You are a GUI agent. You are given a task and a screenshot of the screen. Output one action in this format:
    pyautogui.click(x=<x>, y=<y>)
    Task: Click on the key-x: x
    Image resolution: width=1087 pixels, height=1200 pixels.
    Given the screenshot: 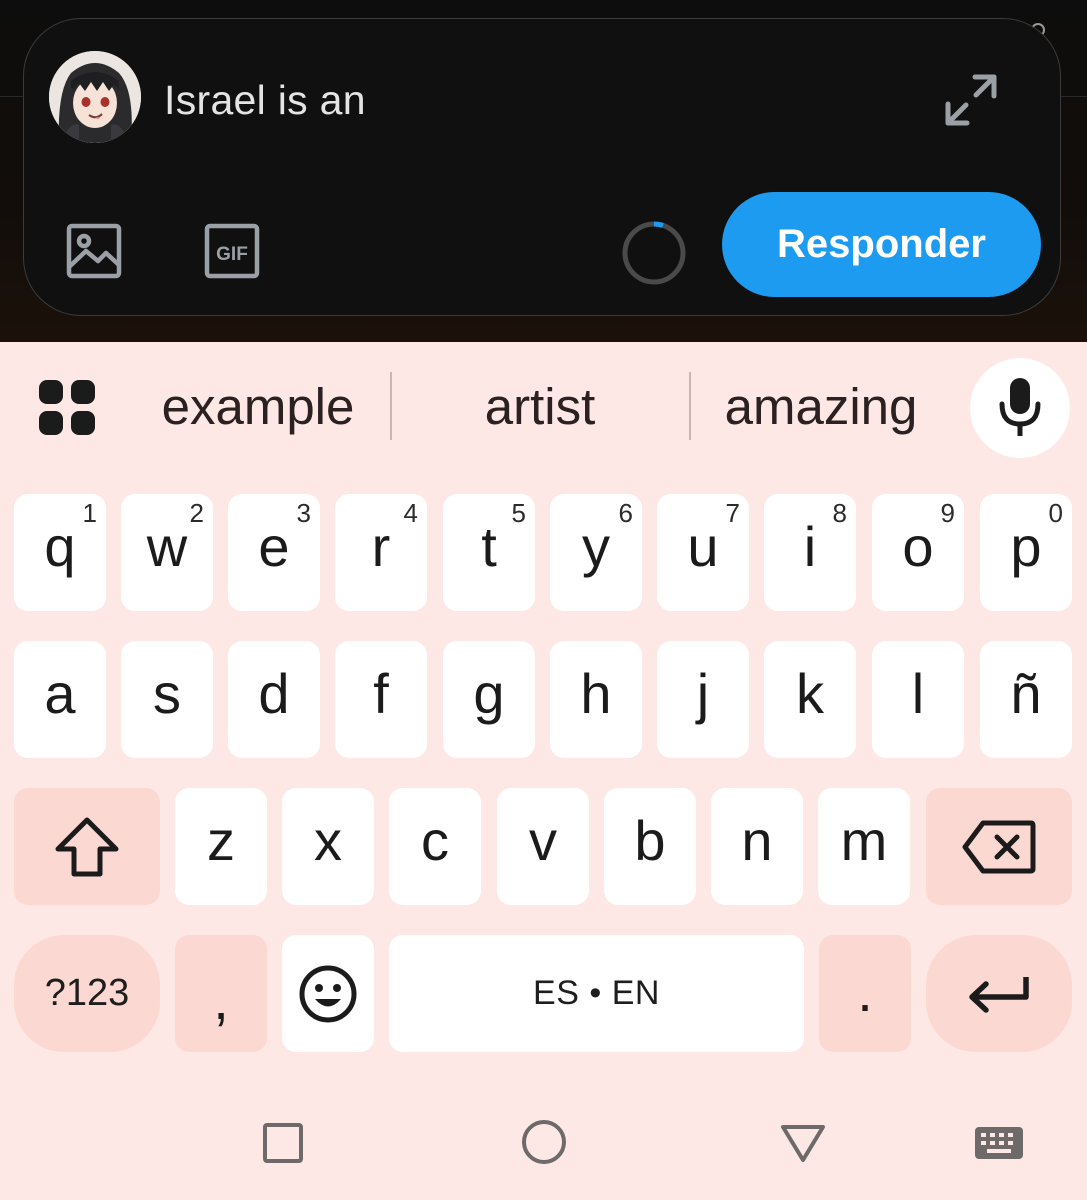 What is the action you would take?
    pyautogui.click(x=328, y=846)
    